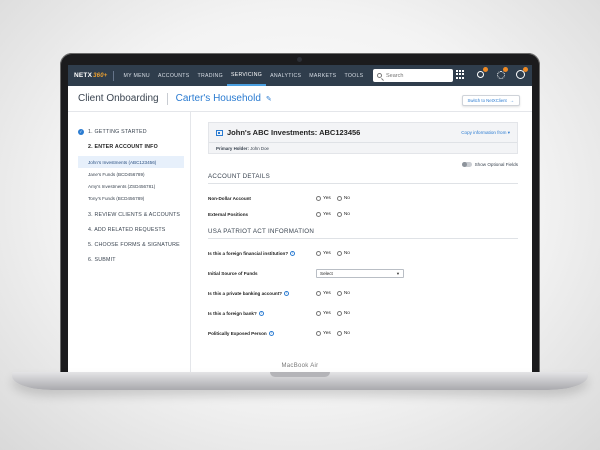  Describe the element at coordinates (262, 333) in the screenshot. I see `form-label: Politically Exposed Person i` at that location.